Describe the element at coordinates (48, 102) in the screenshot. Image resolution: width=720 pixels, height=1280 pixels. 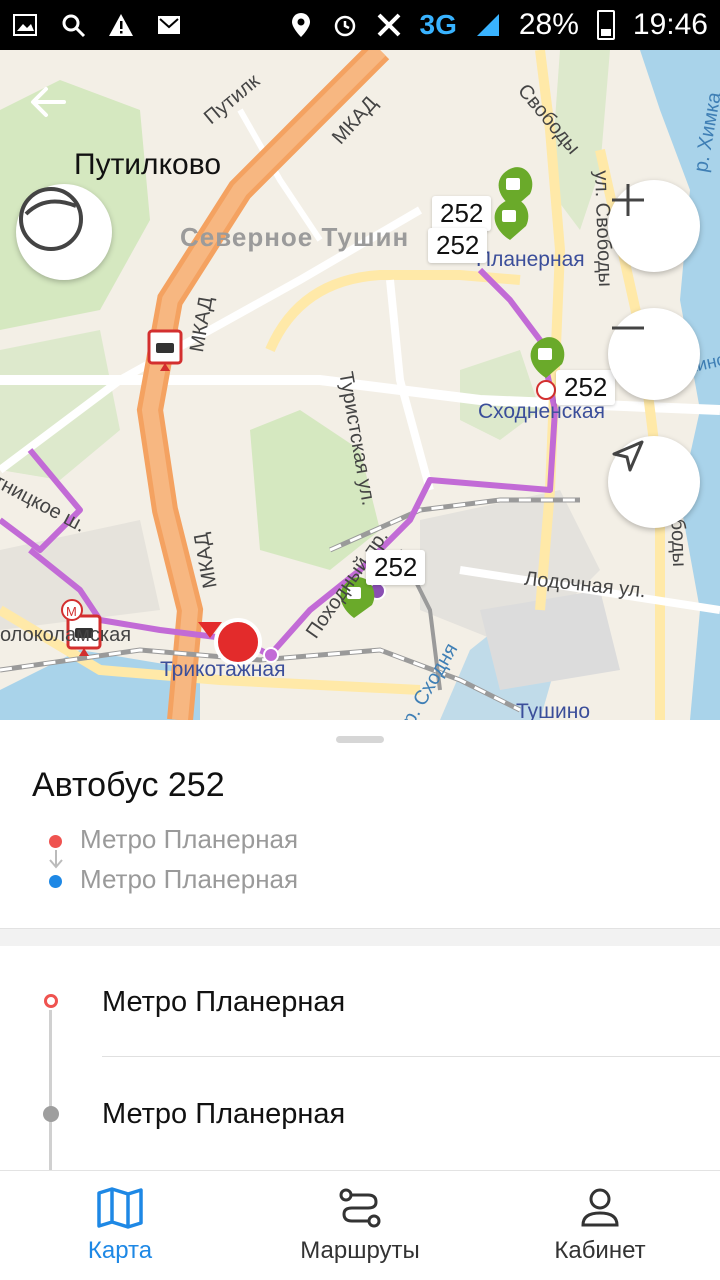
I see `arrow-left-icon` at that location.